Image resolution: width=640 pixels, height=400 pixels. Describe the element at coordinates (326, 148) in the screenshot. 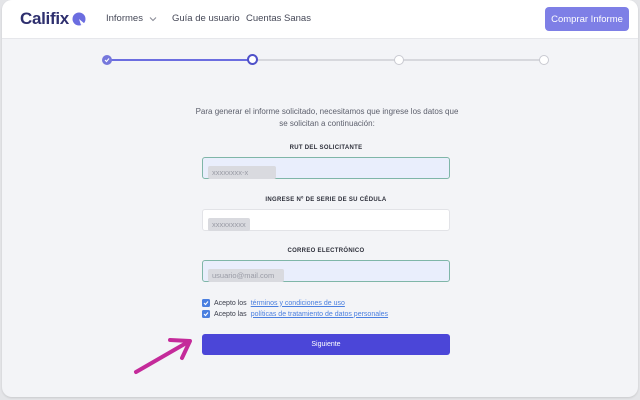

I see `rut-label: RUT DEL SOLICITANTE` at that location.